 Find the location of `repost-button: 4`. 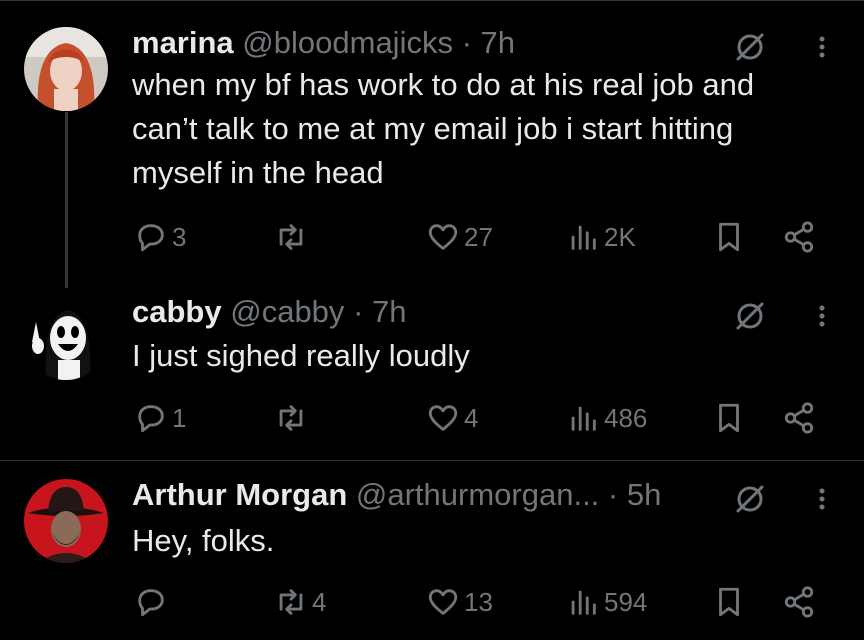

repost-button: 4 is located at coordinates (300, 602).